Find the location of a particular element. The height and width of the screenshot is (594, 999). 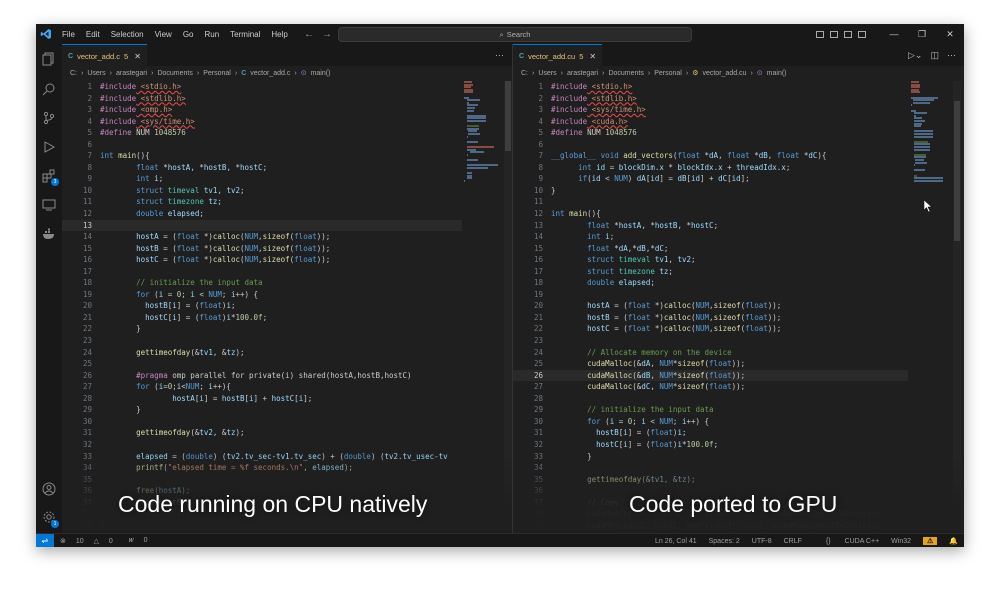

code-line: 9 if(id < NUM) dA[id] = dB[id] + dC[id]; is located at coordinates (710, 179).